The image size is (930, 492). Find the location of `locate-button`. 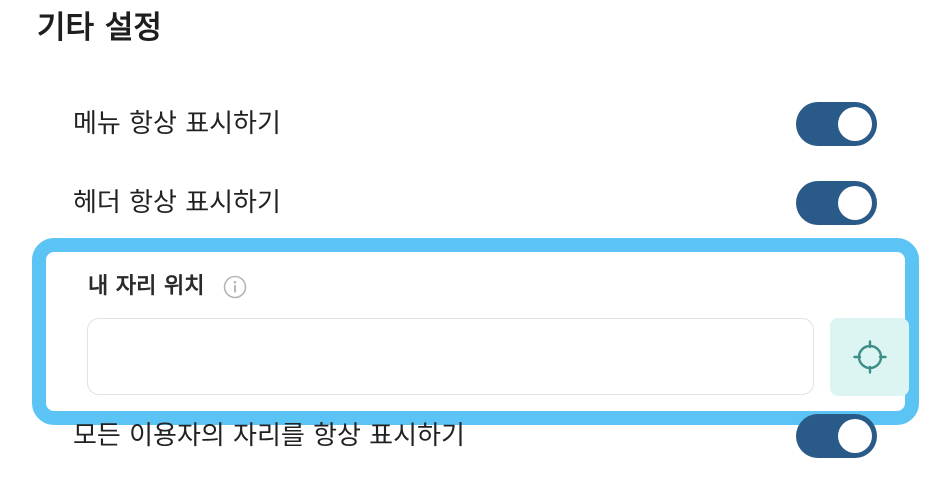

locate-button is located at coordinates (869, 357).